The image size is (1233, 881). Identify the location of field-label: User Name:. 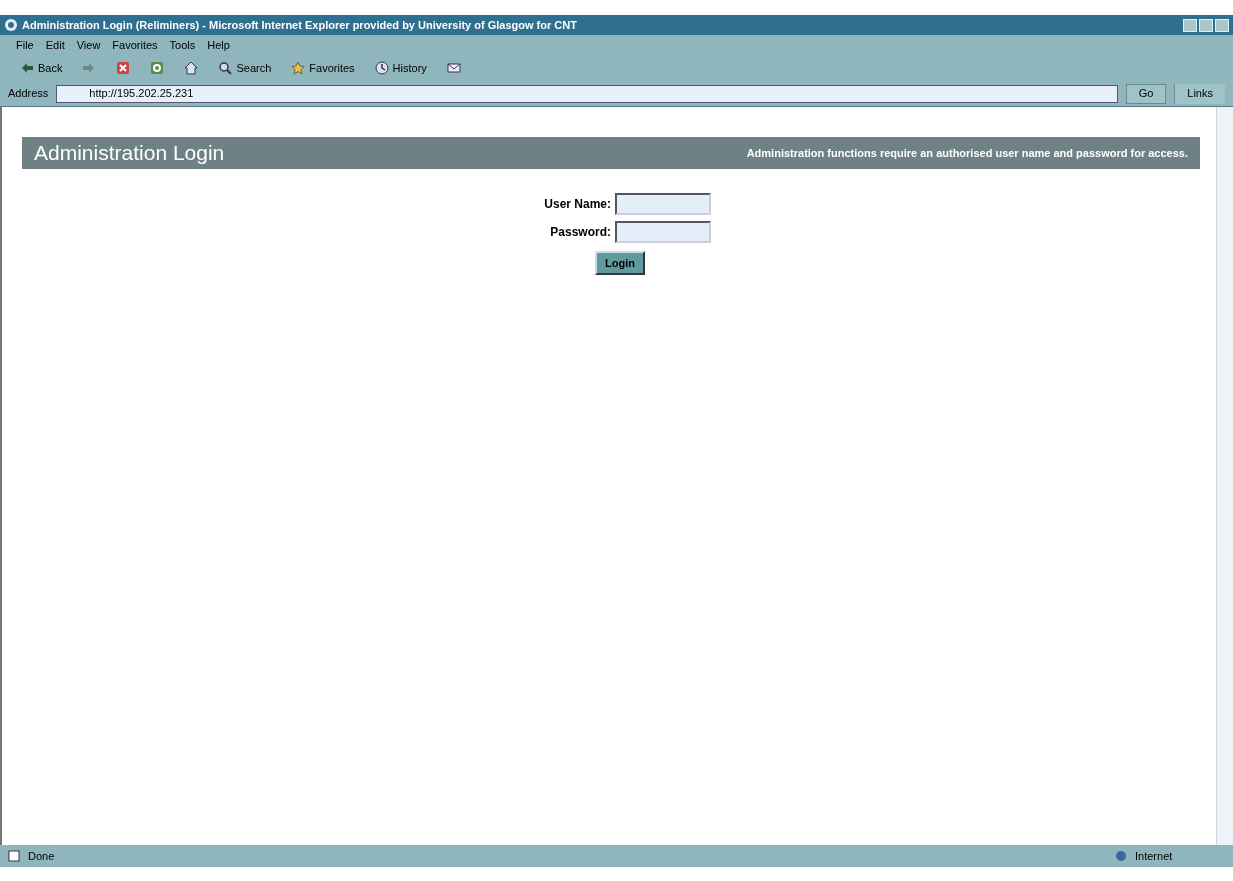
(577, 204).